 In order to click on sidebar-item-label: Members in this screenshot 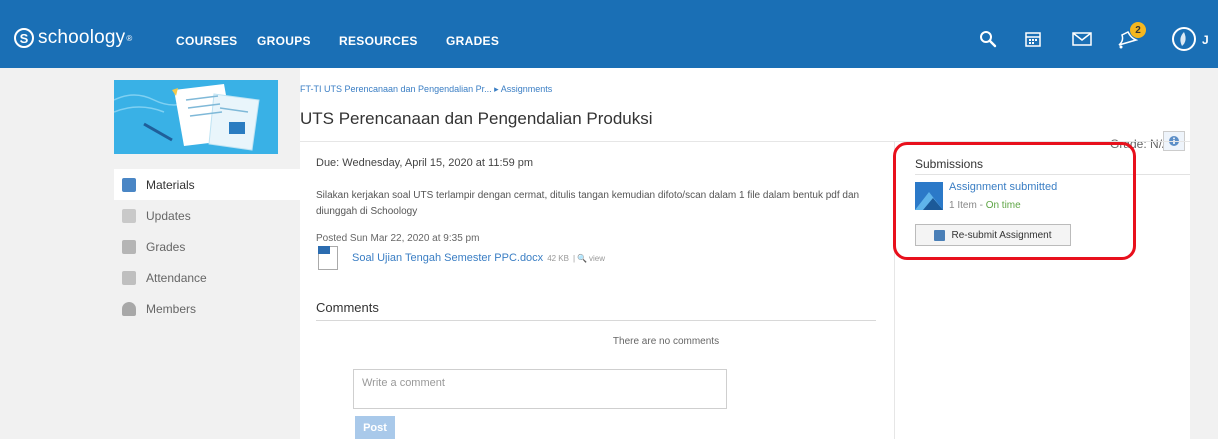, I will do `click(171, 308)`.